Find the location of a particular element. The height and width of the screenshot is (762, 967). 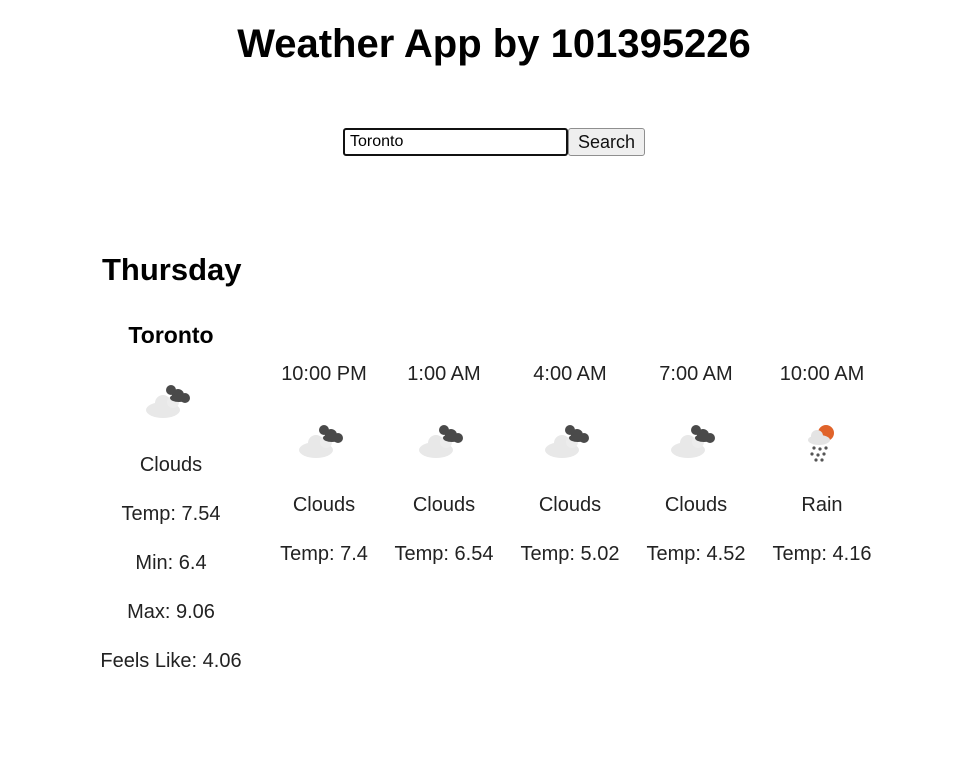

search-bar: Search is located at coordinates (494, 142).